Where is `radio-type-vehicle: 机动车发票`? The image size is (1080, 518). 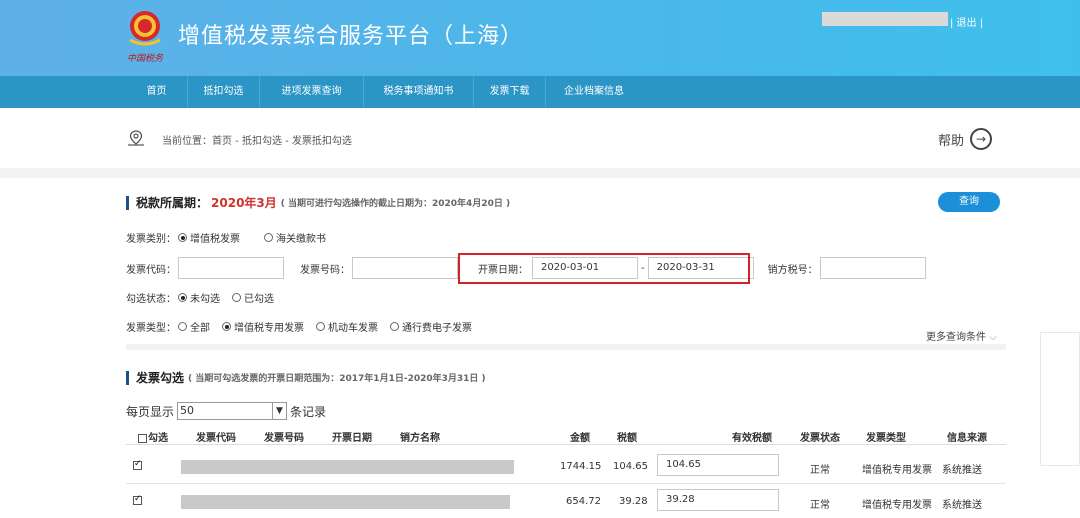 radio-type-vehicle: 机动车发票 is located at coordinates (347, 326).